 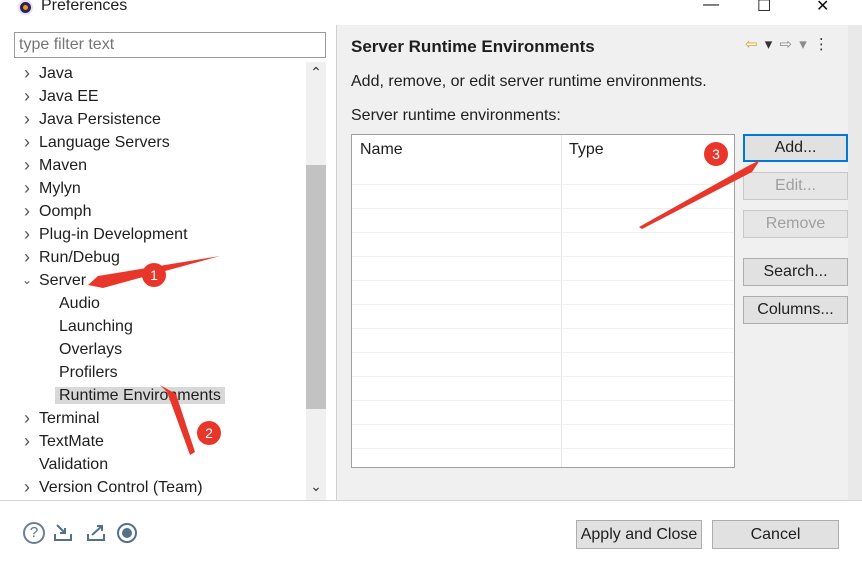 What do you see at coordinates (65, 211) in the screenshot?
I see `tree-item-label: Oomph` at bounding box center [65, 211].